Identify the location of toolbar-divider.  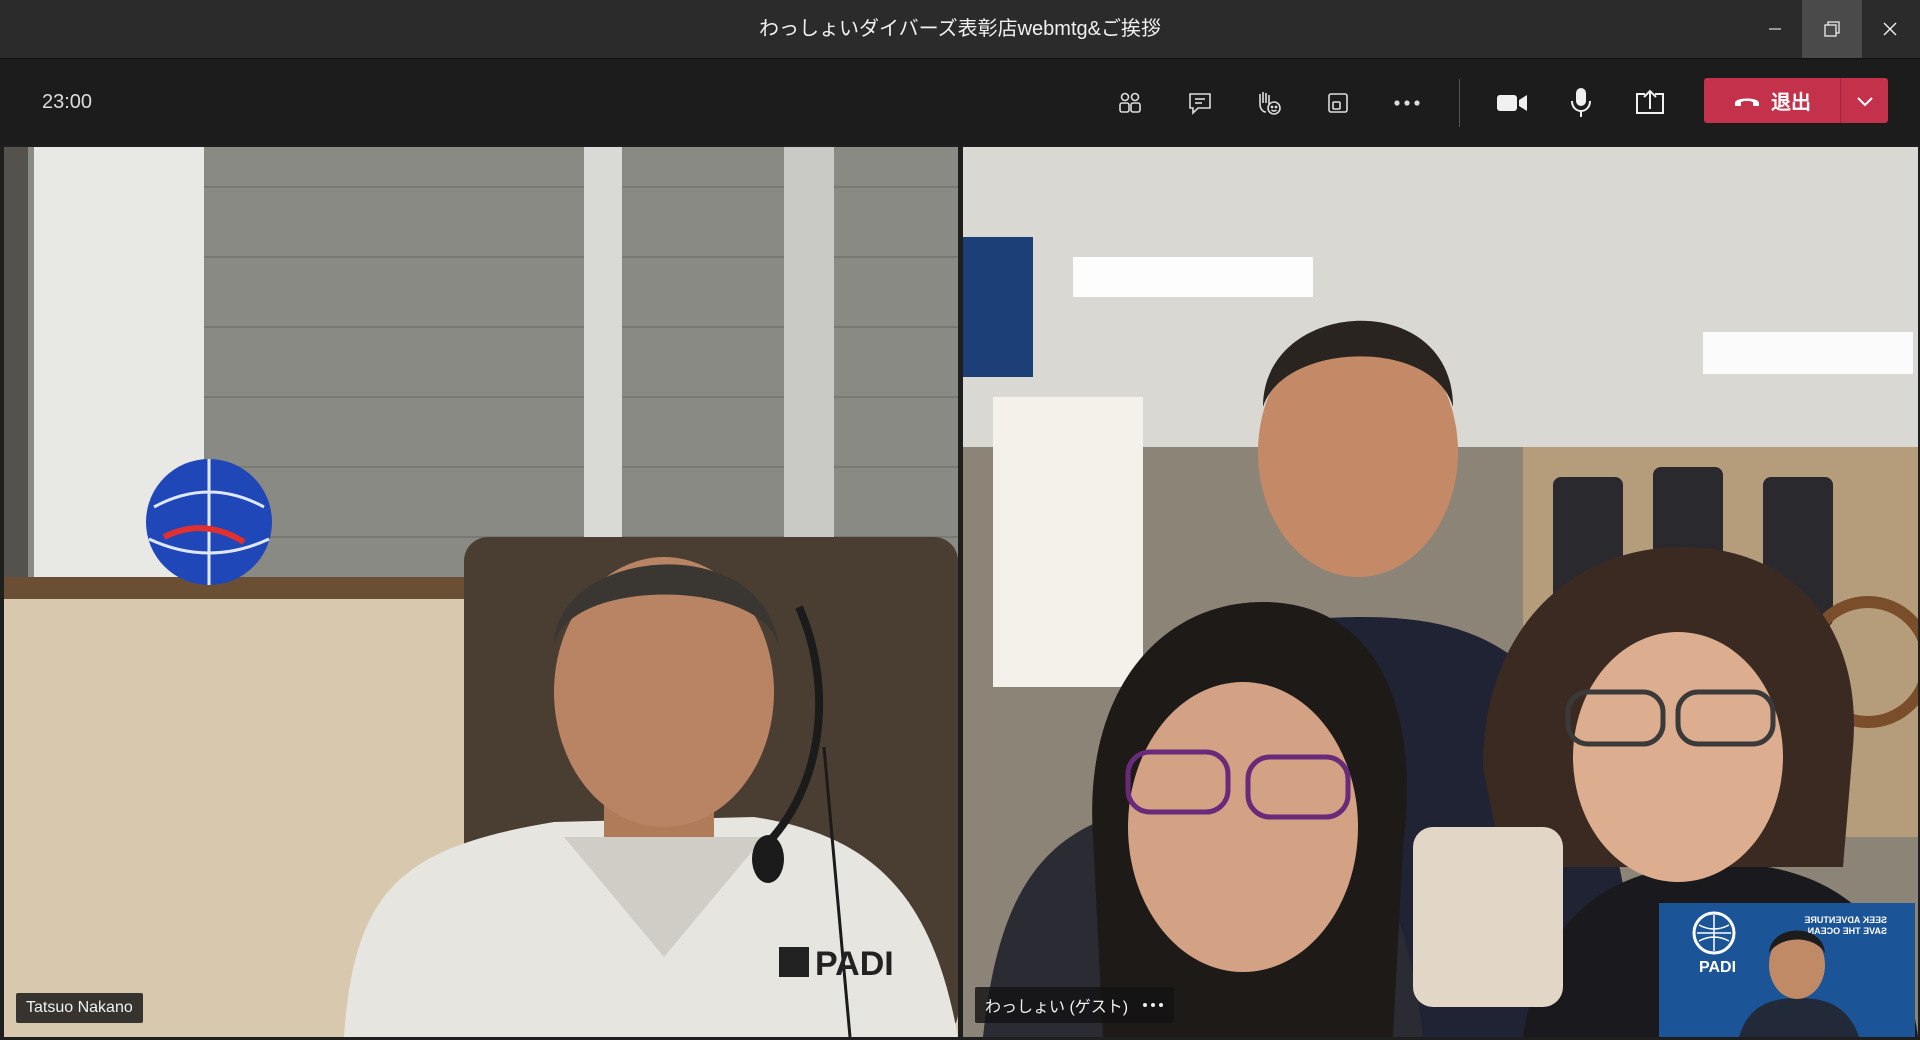
(1459, 103).